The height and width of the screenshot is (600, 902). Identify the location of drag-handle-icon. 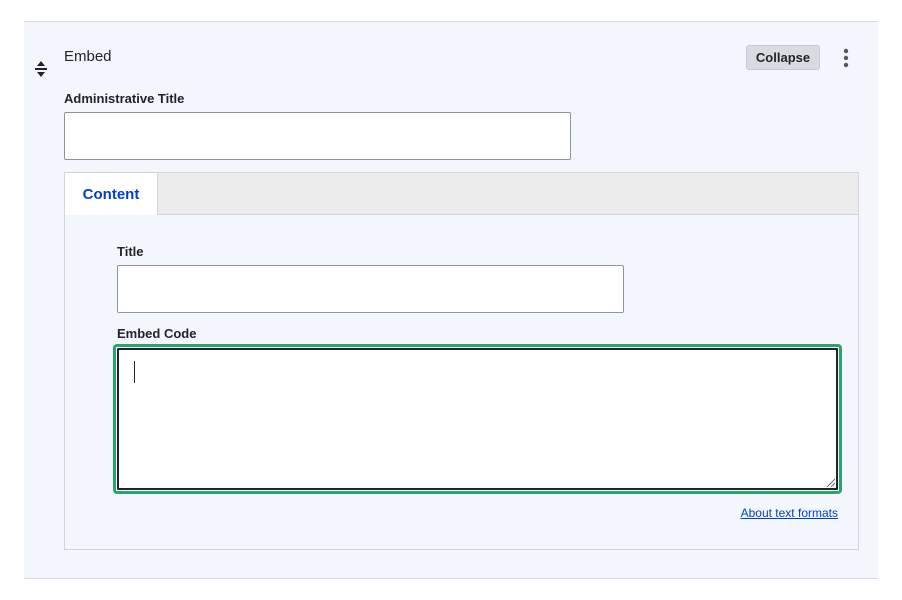
(41, 69).